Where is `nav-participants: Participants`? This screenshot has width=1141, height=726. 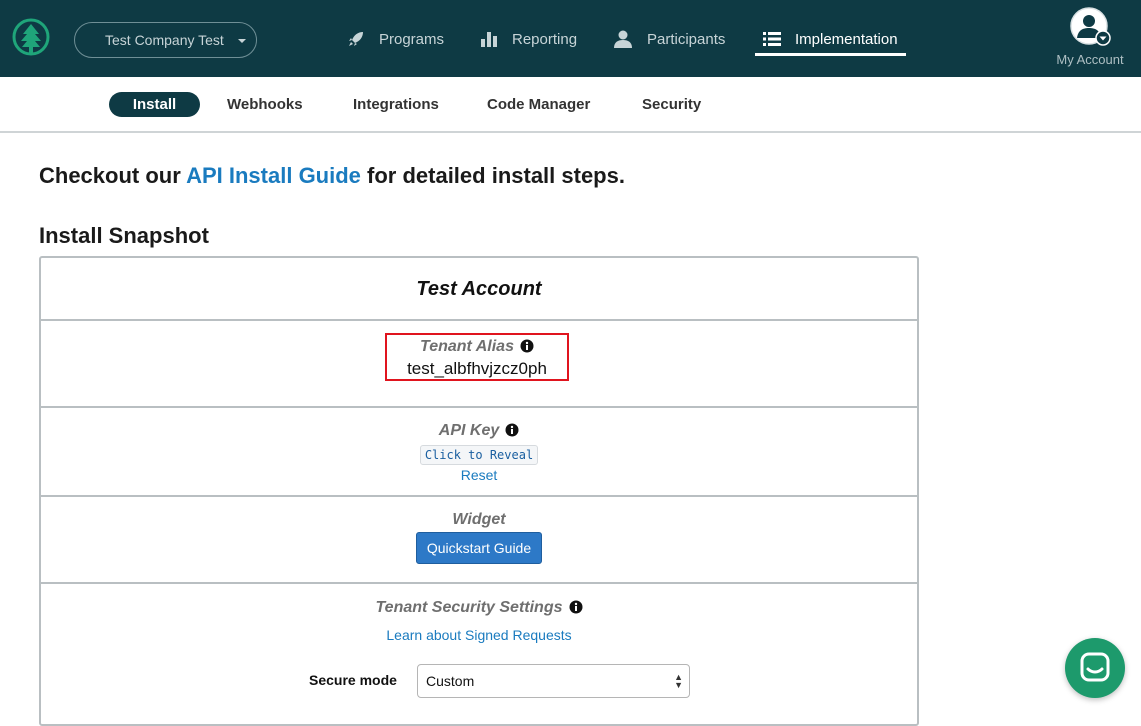 nav-participants: Participants is located at coordinates (669, 39).